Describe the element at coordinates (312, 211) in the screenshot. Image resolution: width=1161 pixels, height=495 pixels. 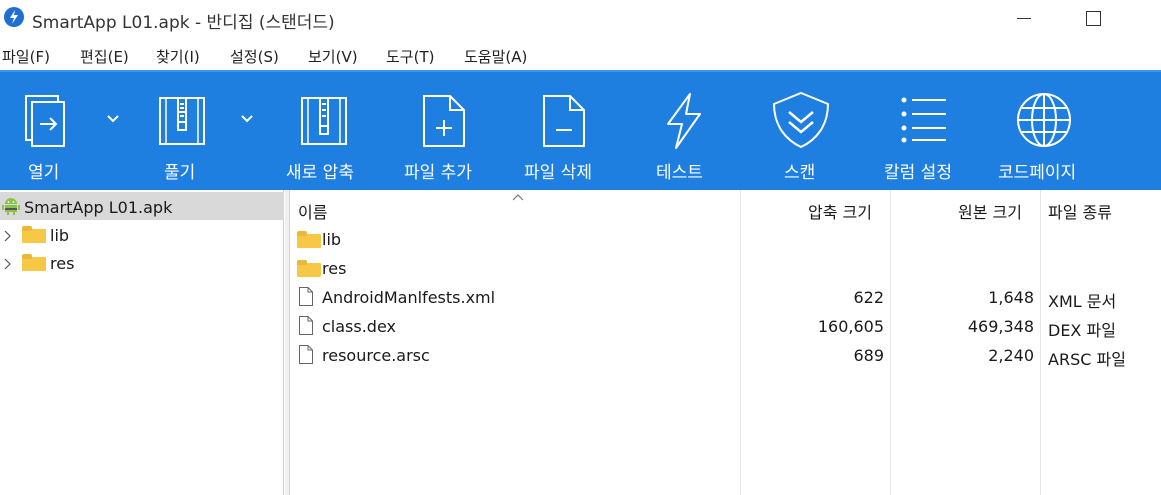
I see `column-header-name: 이름` at that location.